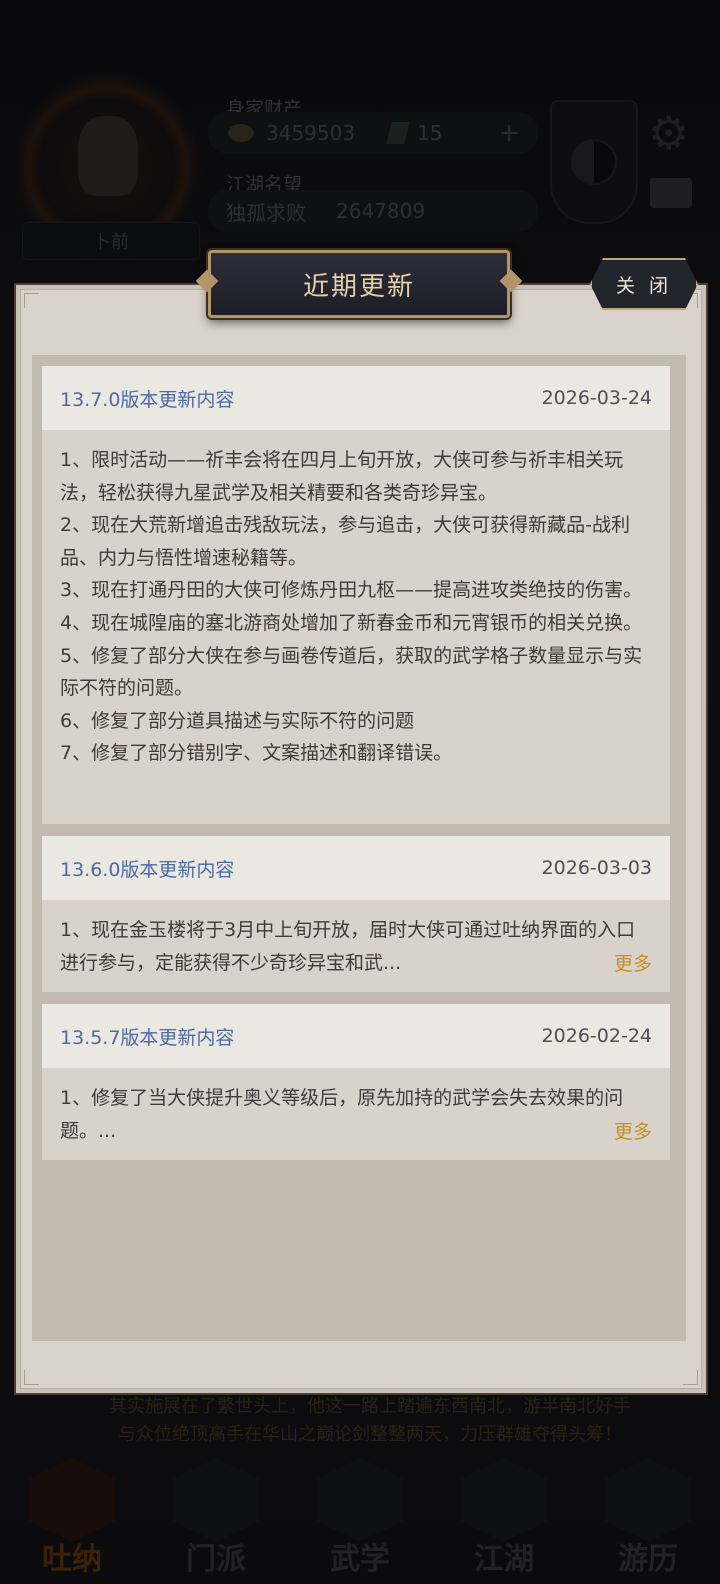  Describe the element at coordinates (351, 672) in the screenshot. I see `update-line: 5、修复了部分大侠在参与画卷传道后，获取的武学格子数量显示与实际不符的问题。` at that location.